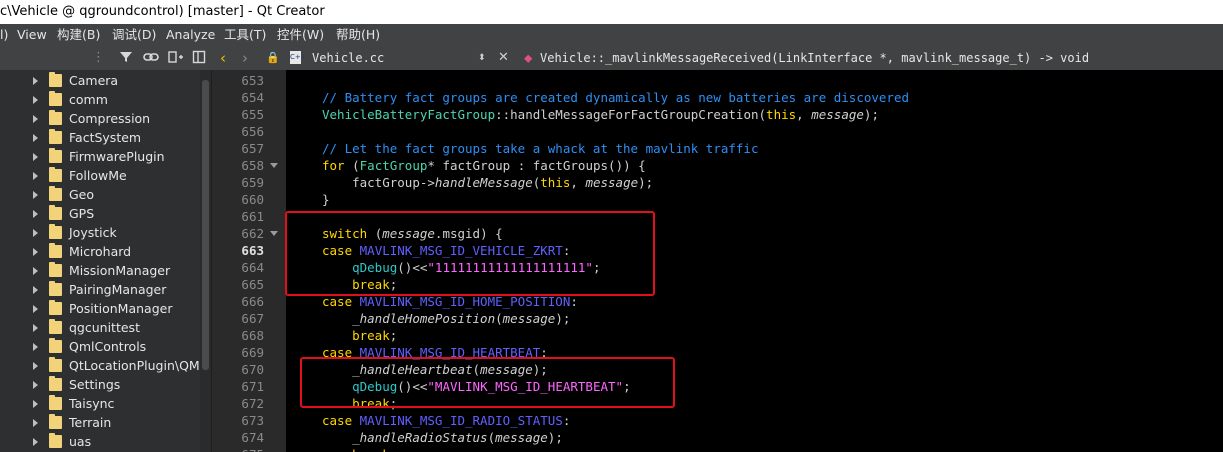  What do you see at coordinates (528, 58) in the screenshot?
I see `symbol-function-icon: ⬥` at bounding box center [528, 58].